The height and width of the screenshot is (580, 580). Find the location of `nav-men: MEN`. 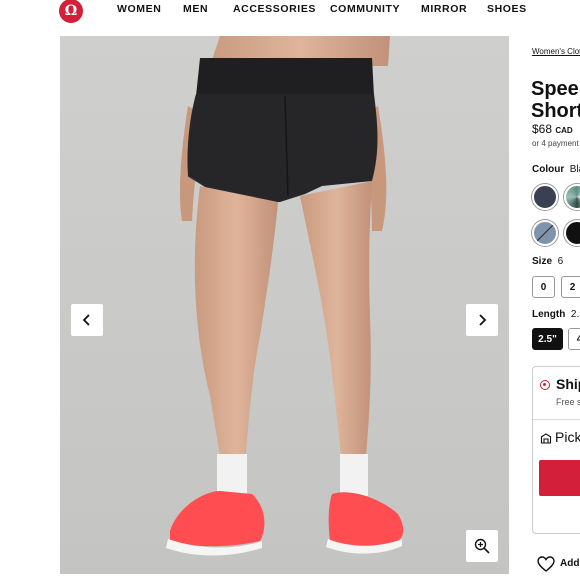

nav-men: MEN is located at coordinates (195, 9).